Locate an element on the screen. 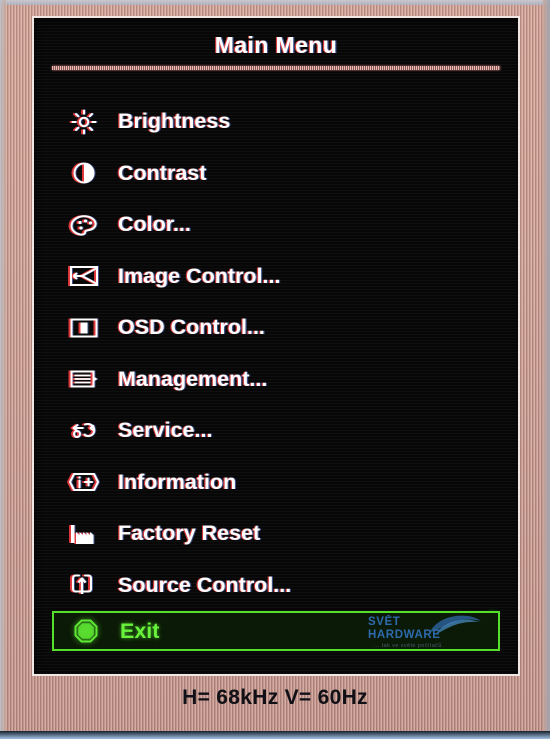 The height and width of the screenshot is (739, 550). status-bar: H= 68kHz V= 60Hz is located at coordinates (275, 697).